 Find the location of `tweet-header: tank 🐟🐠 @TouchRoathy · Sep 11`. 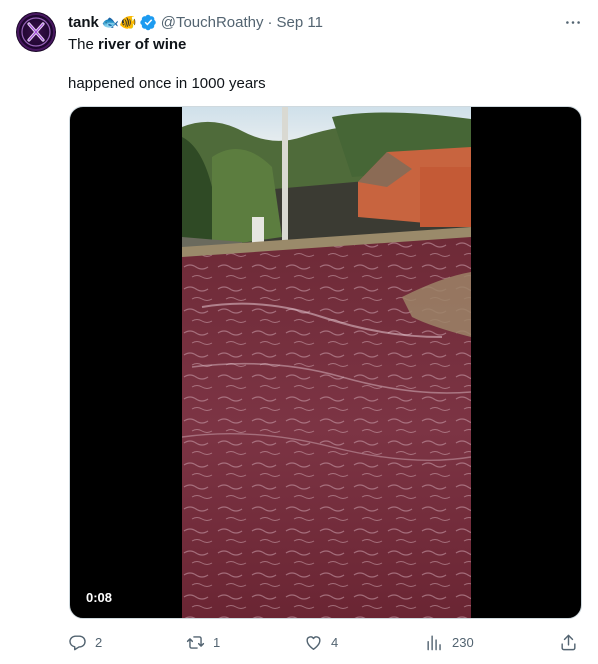

tweet-header: tank 🐟🐠 @TouchRoathy · Sep 11 is located at coordinates (195, 22).